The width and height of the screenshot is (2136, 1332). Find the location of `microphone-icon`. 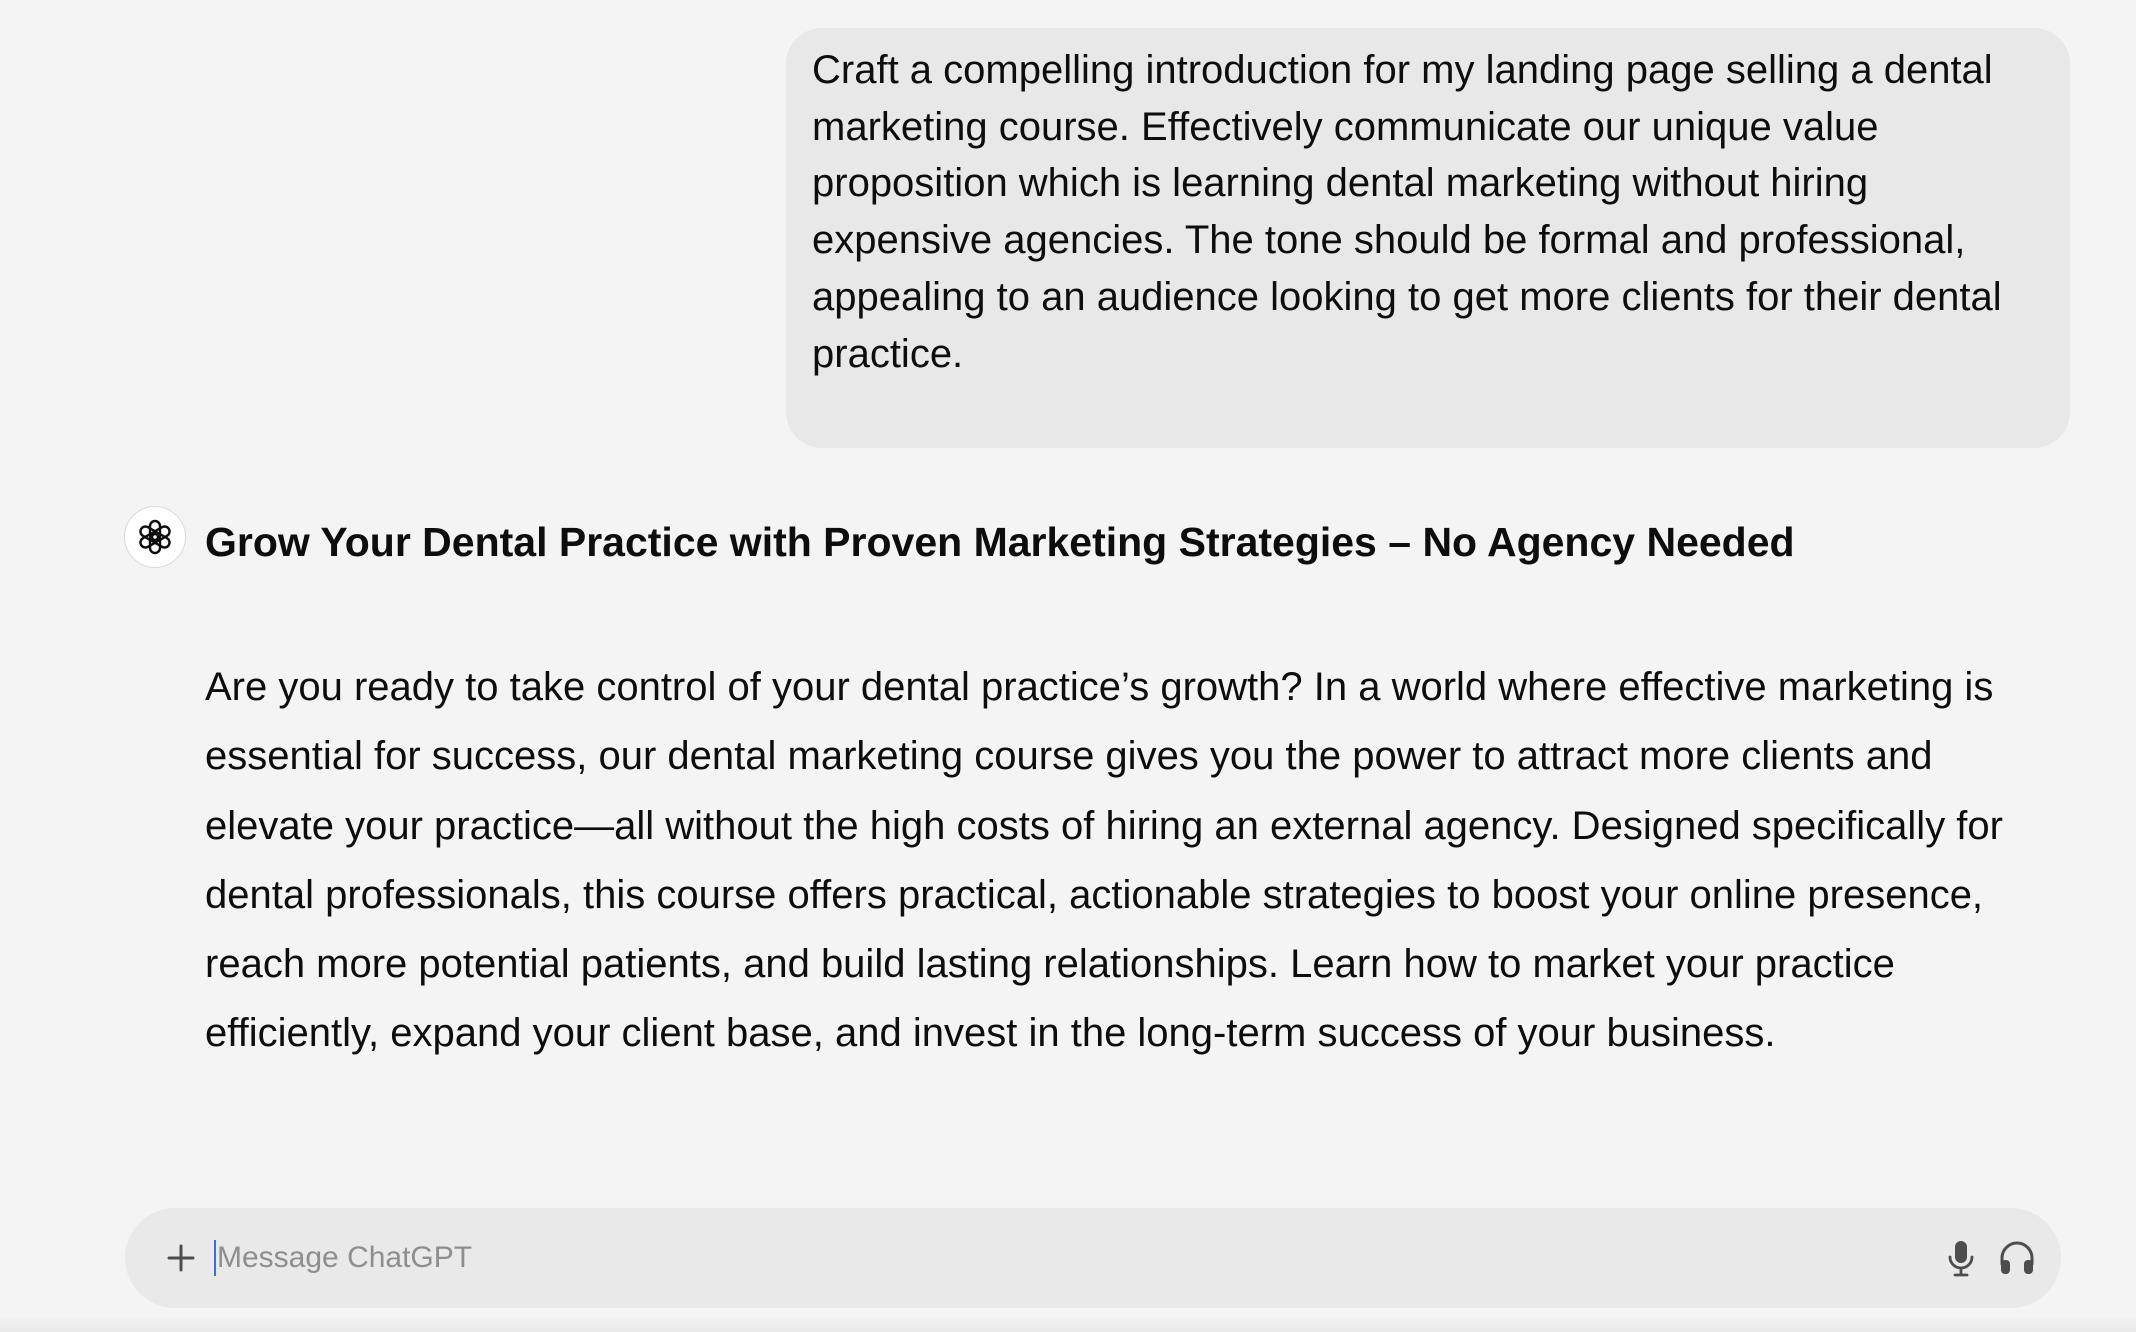

microphone-icon is located at coordinates (1961, 1259).